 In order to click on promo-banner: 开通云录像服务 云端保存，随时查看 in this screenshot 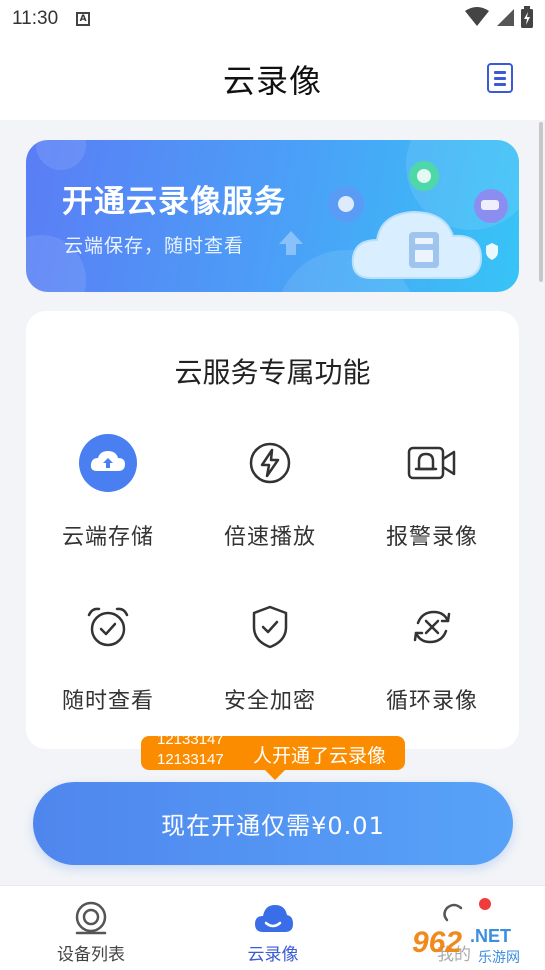, I will do `click(272, 216)`.